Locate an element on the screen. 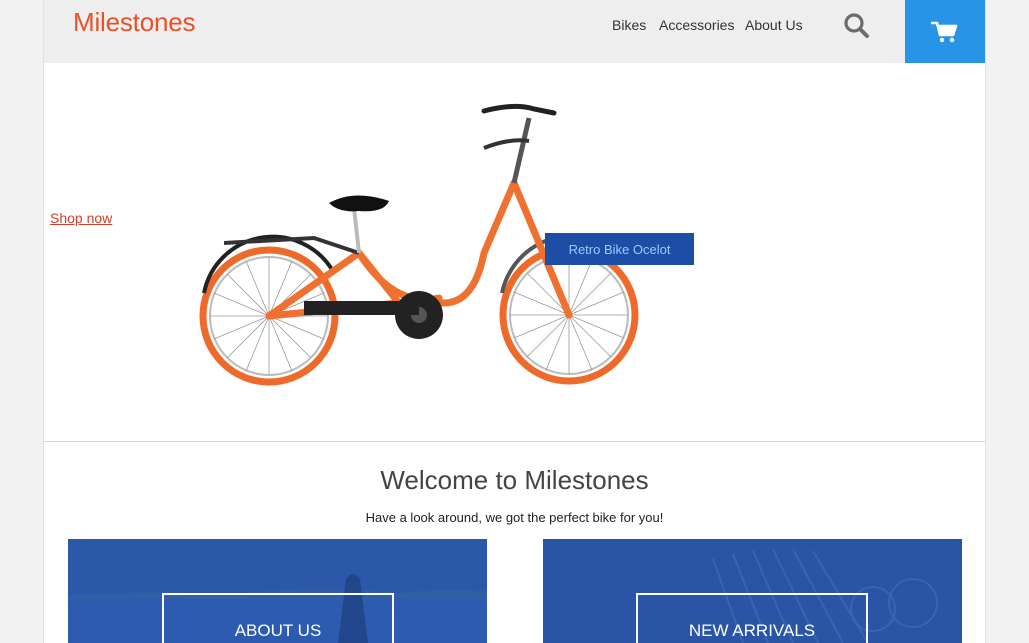  cart-icon is located at coordinates (944, 31).